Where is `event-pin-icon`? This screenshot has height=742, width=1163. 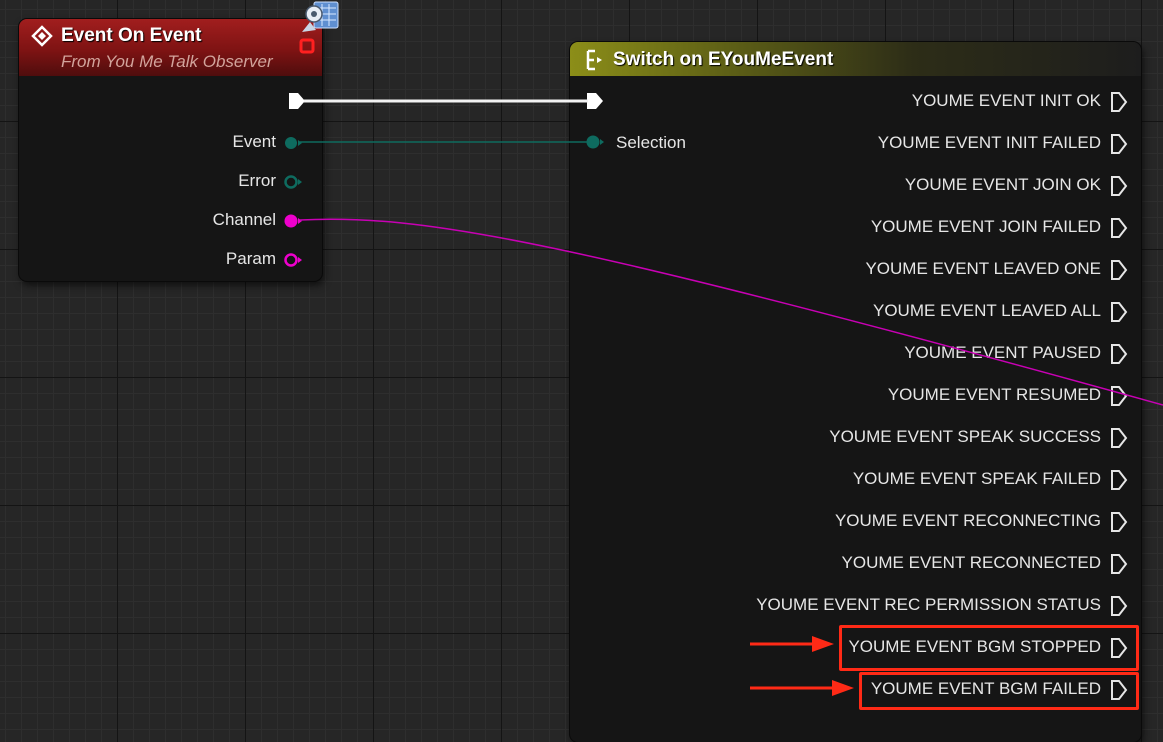 event-pin-icon is located at coordinates (293, 143).